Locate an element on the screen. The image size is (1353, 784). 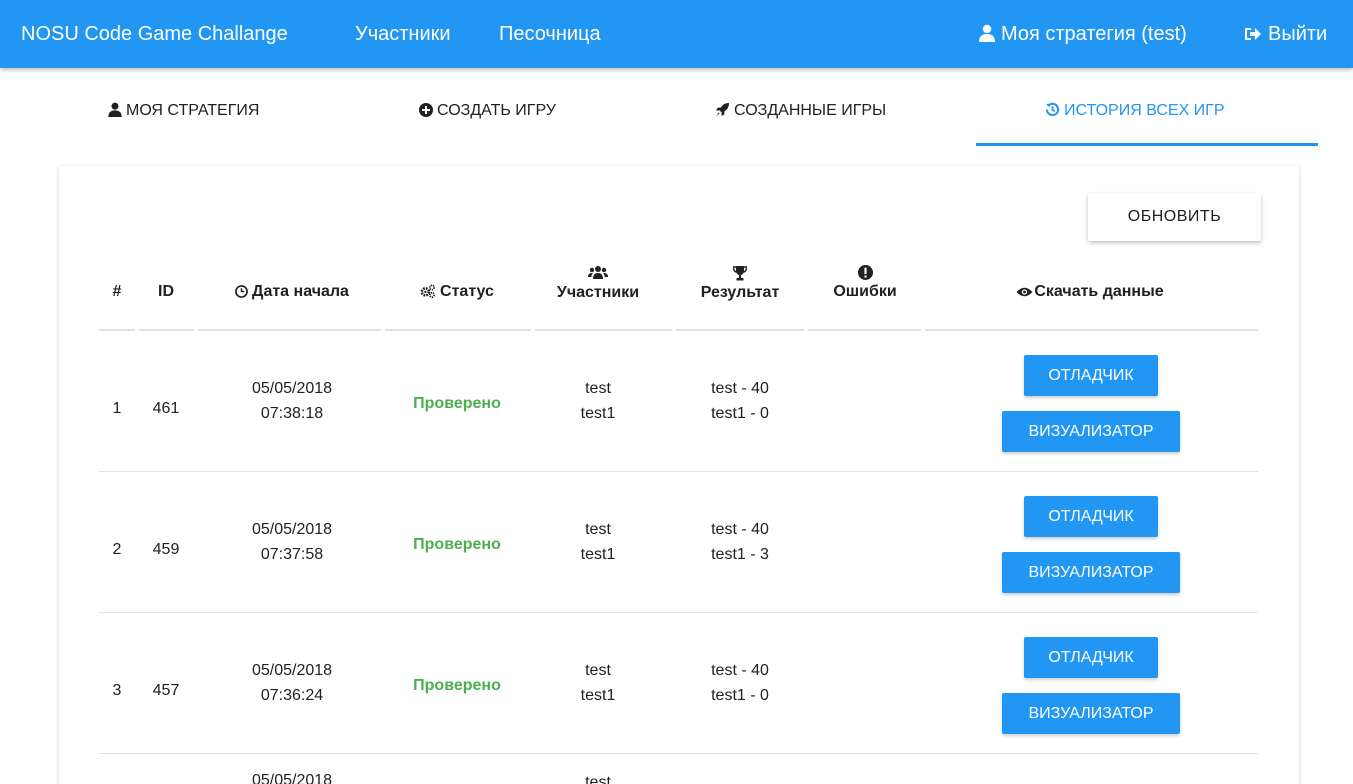
logout-icon is located at coordinates (1253, 34).